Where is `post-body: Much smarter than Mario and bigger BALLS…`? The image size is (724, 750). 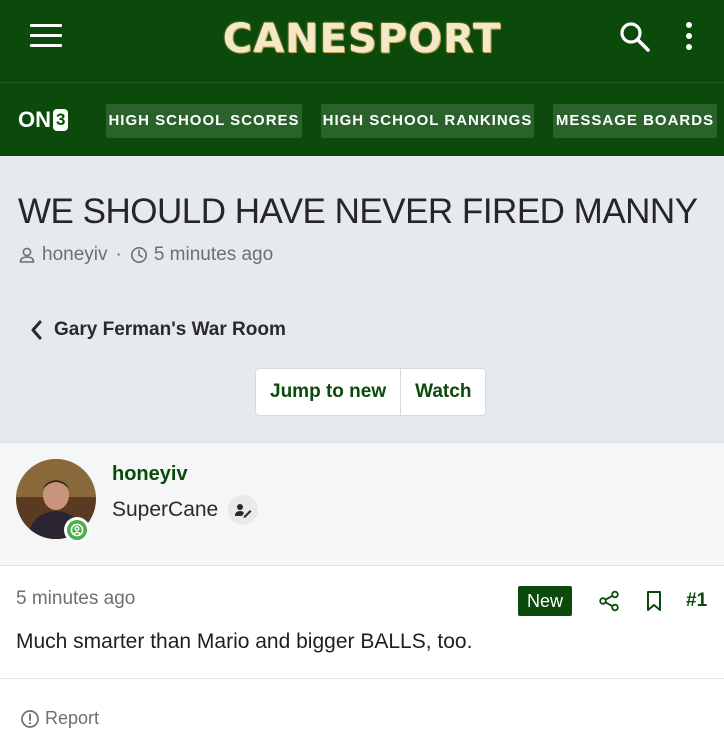
post-body: Much smarter than Mario and bigger BALLS… is located at coordinates (244, 641).